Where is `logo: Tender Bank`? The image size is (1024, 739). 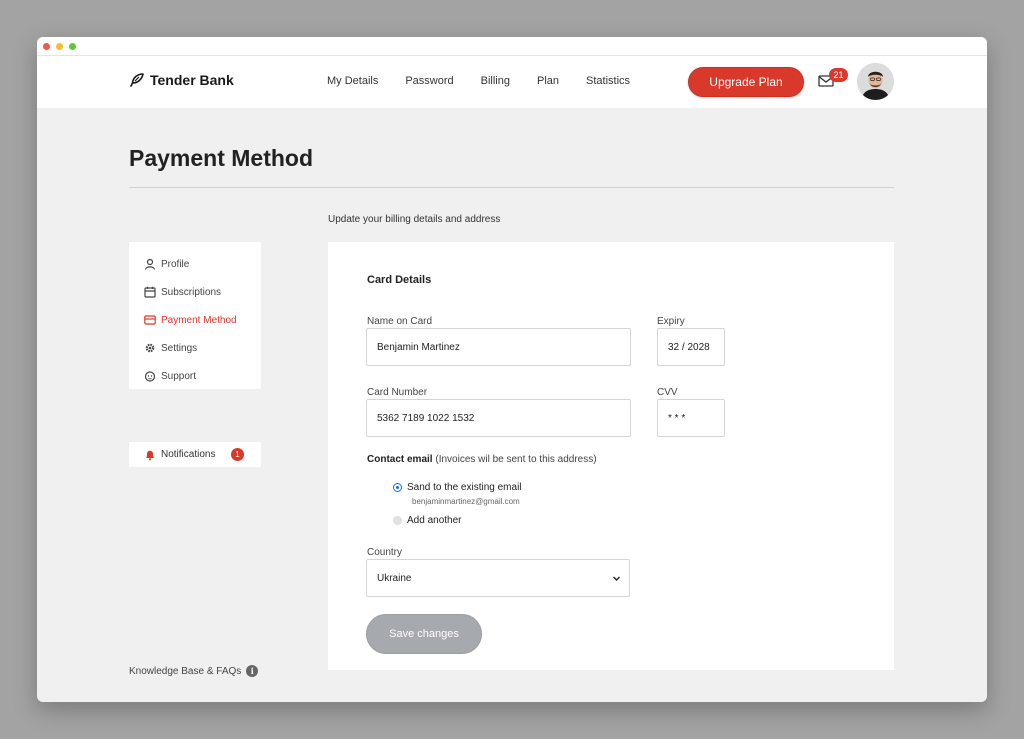 logo: Tender Bank is located at coordinates (181, 80).